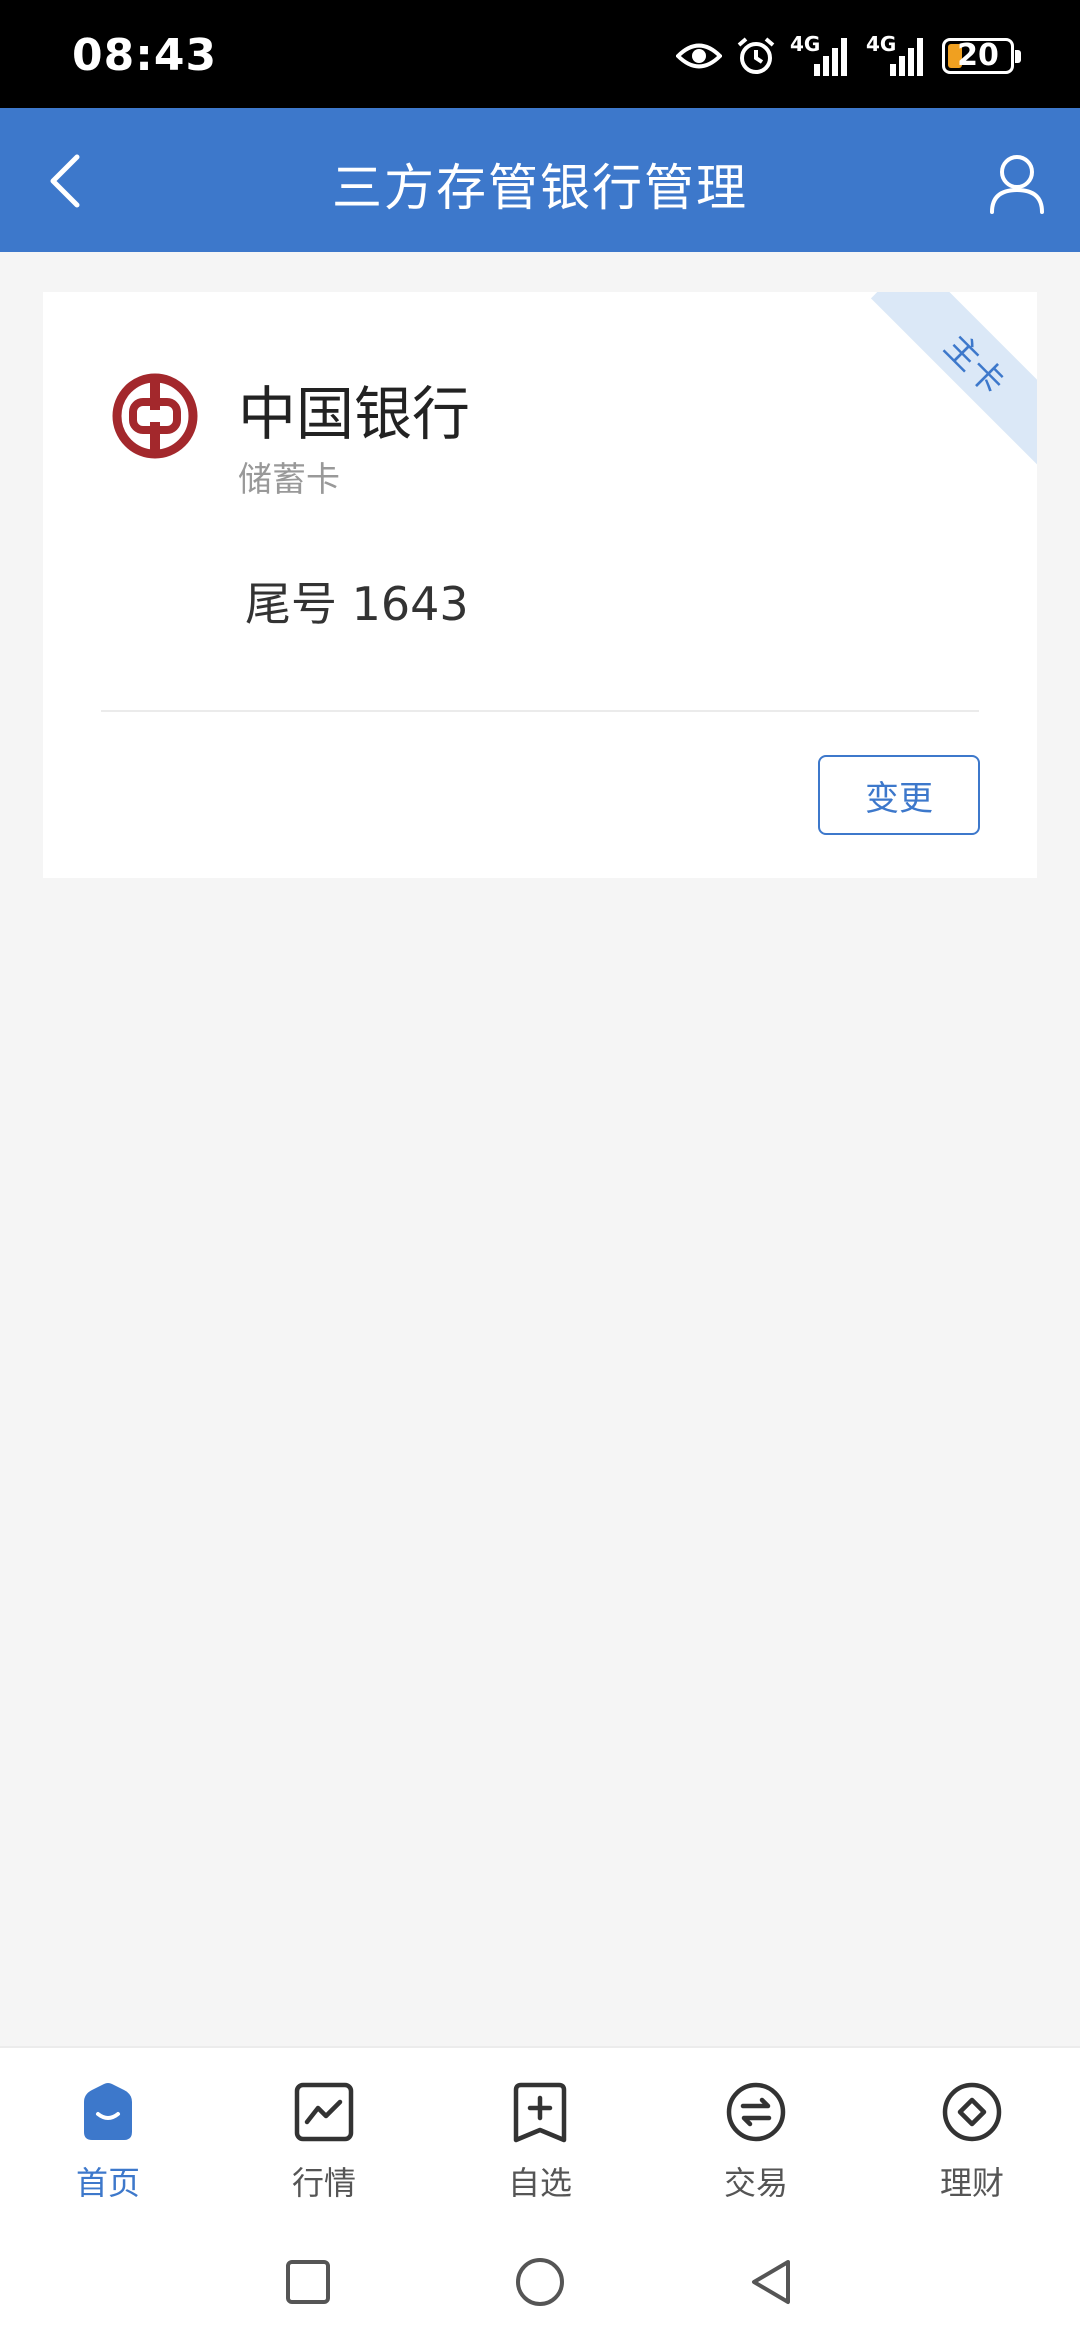 The width and height of the screenshot is (1080, 2340). Describe the element at coordinates (108, 2111) in the screenshot. I see `home-icon` at that location.